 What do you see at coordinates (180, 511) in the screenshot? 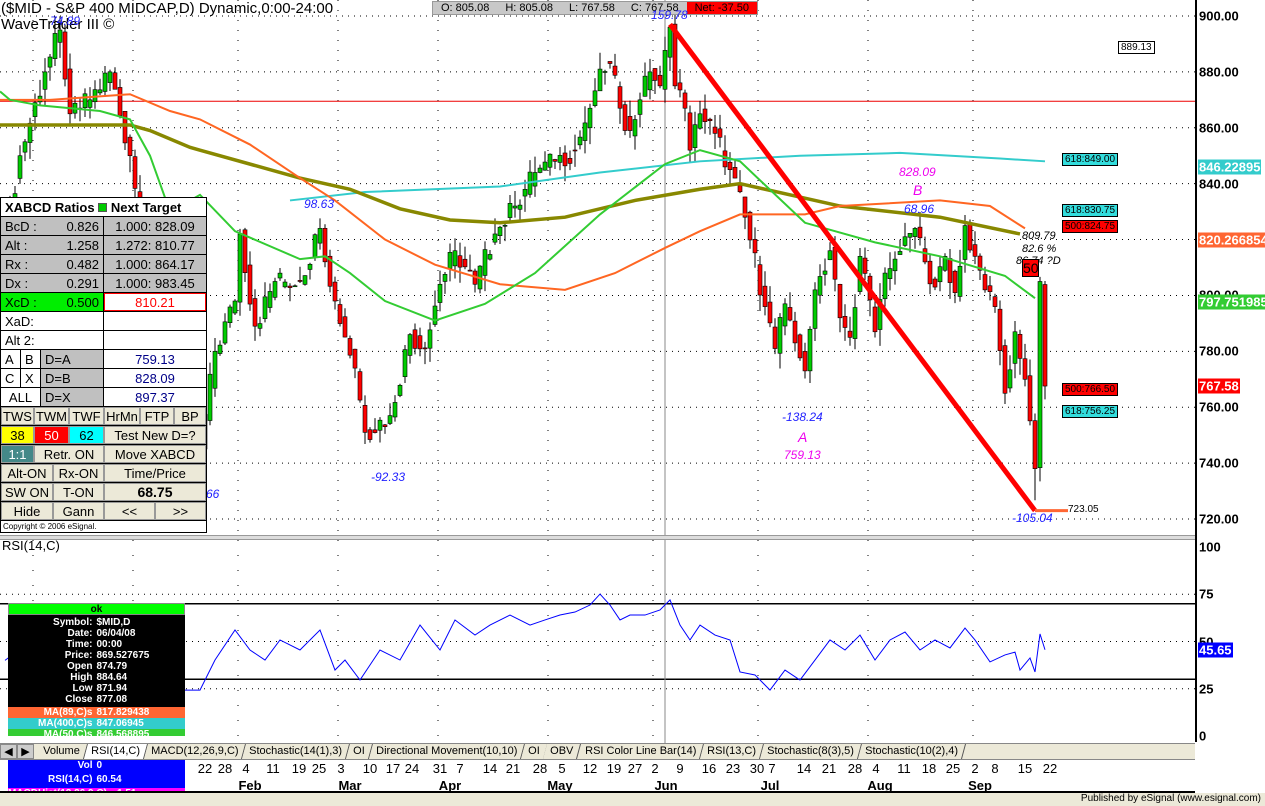
I see `next-button: >>` at bounding box center [180, 511].